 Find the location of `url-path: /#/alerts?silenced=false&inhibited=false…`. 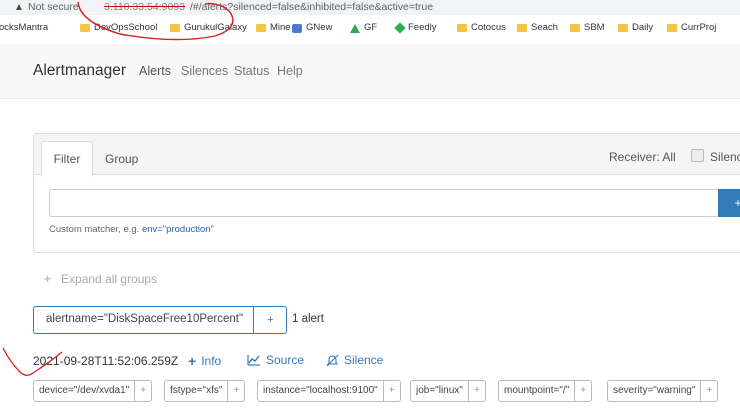

url-path: /#/alerts?silenced=false&inhibited=false… is located at coordinates (311, 7).